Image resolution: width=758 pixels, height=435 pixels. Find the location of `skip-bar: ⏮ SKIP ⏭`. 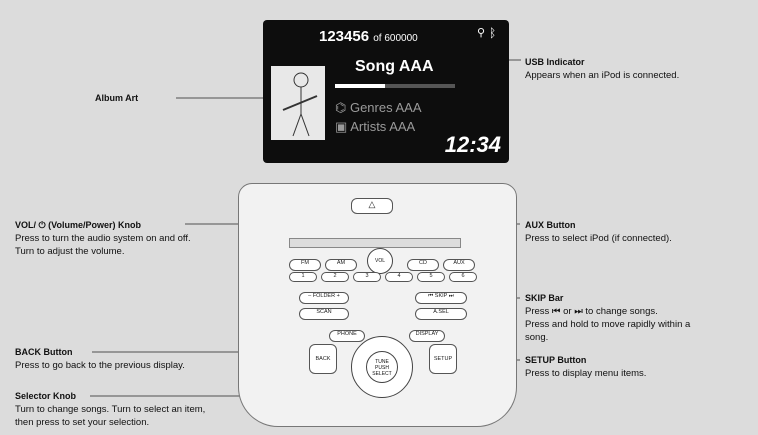

skip-bar: ⏮ SKIP ⏭ is located at coordinates (441, 298).